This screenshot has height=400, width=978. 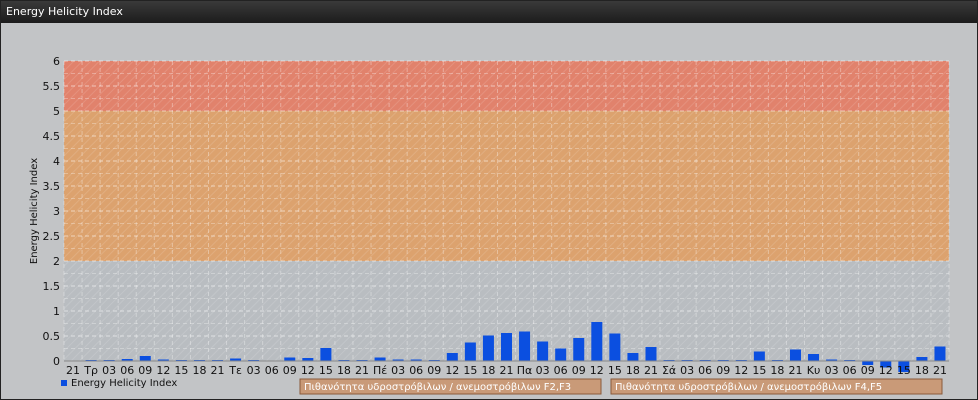 I want to click on y-tick-label: 0.5, so click(x=52, y=336).